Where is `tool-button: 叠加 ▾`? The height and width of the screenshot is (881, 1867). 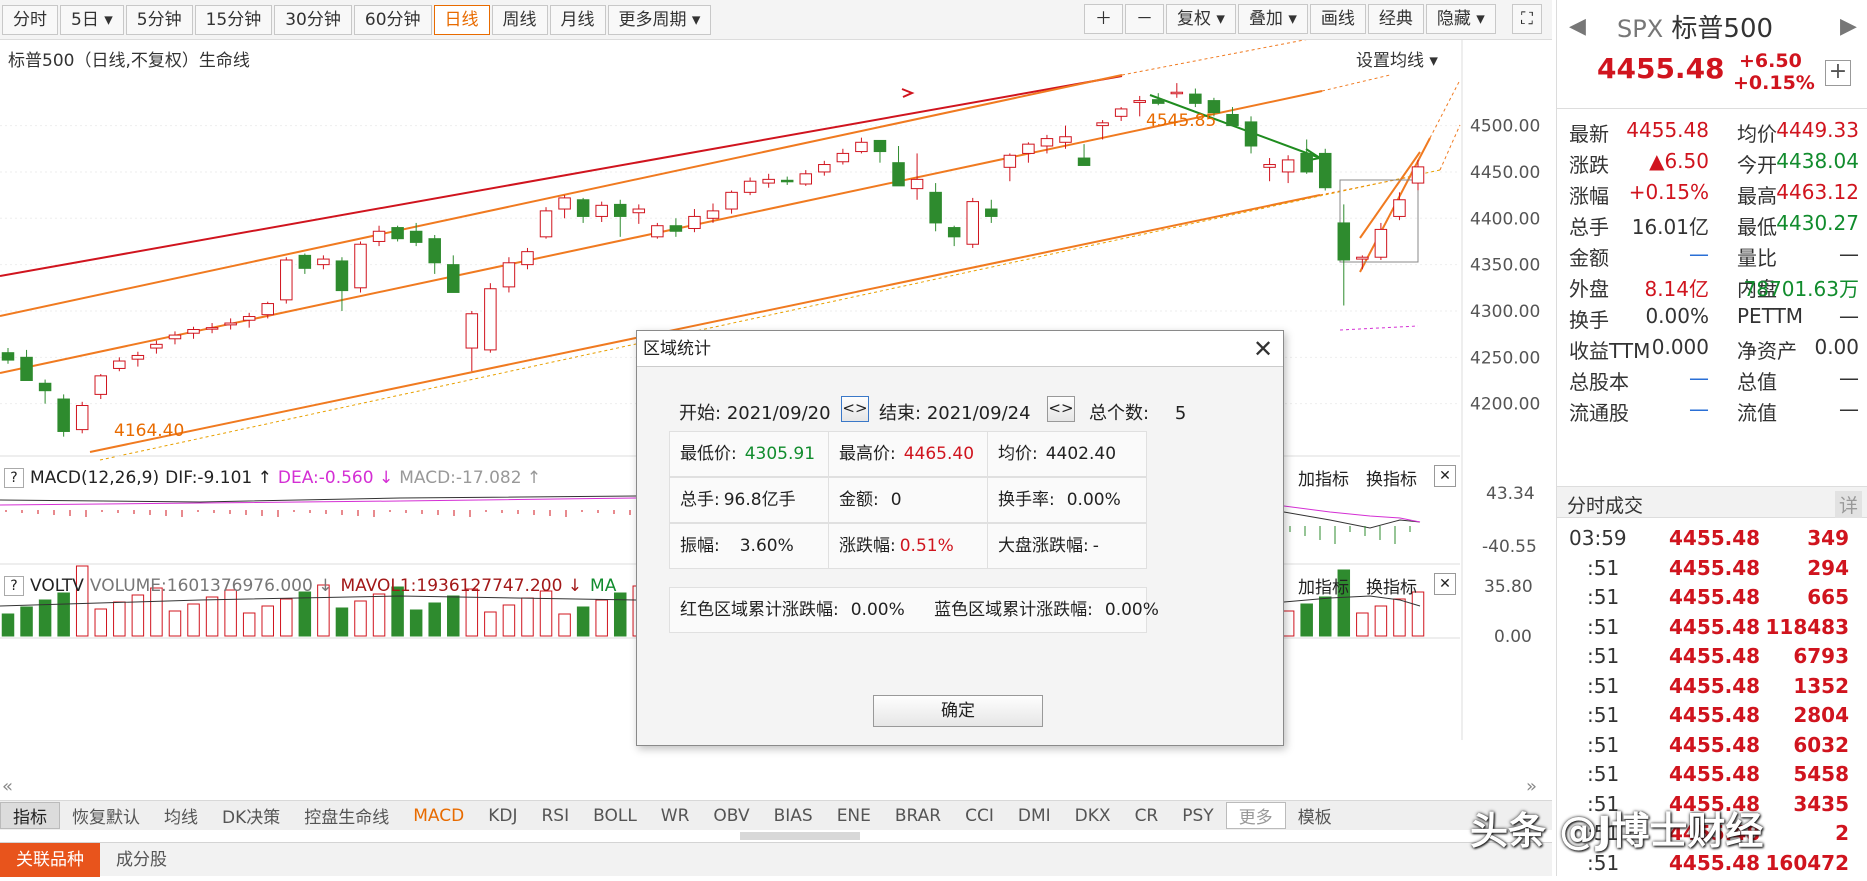
tool-button: 叠加 ▾ is located at coordinates (1272, 19).